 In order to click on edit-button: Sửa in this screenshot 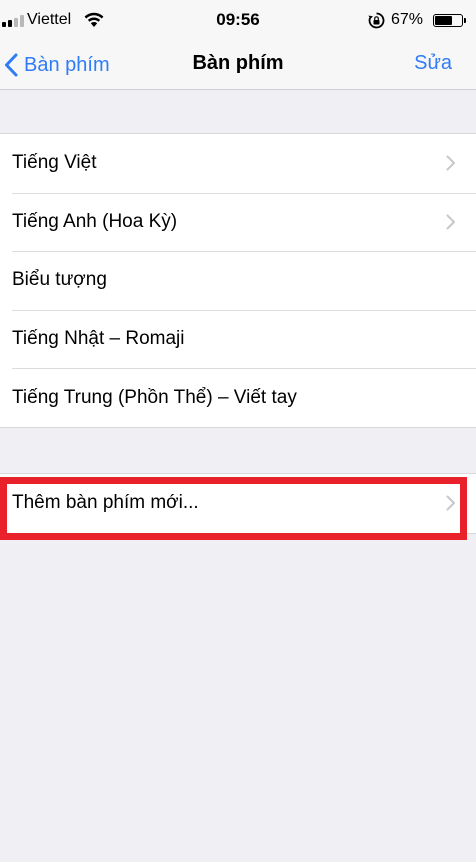, I will do `click(433, 63)`.